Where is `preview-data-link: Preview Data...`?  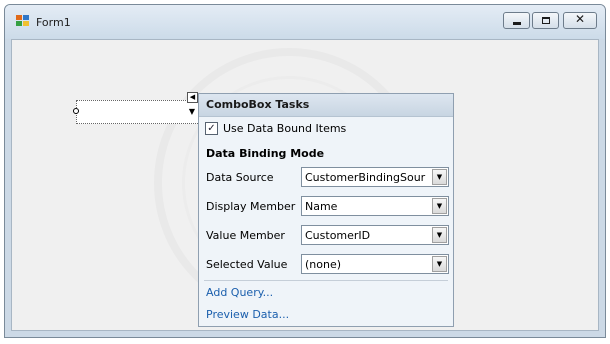 preview-data-link: Preview Data... is located at coordinates (247, 314).